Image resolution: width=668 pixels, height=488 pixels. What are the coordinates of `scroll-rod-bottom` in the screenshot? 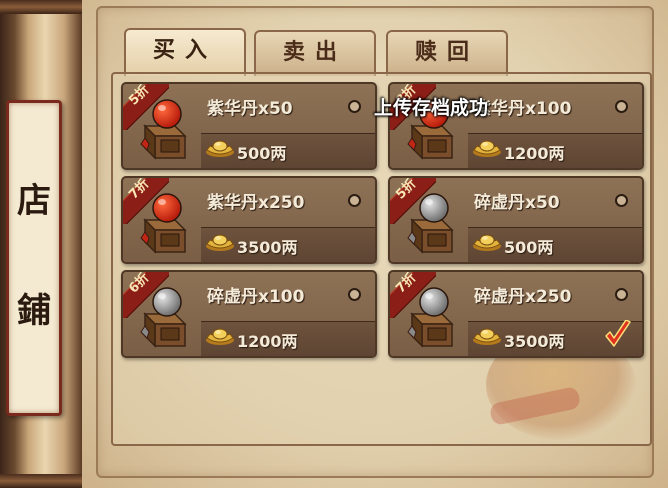 It's located at (41, 481).